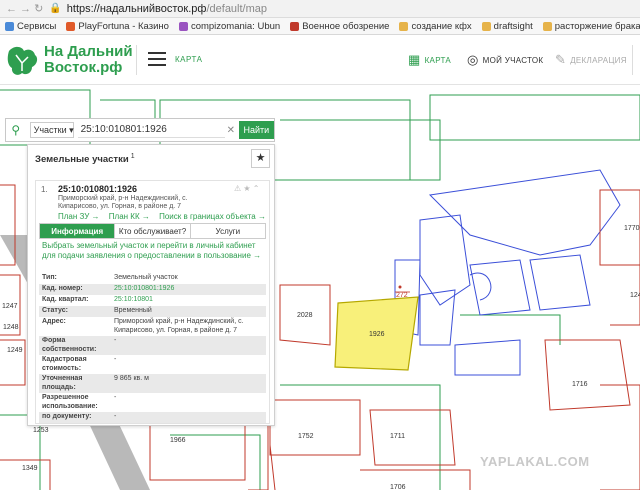 The image size is (640, 490). I want to click on pencil-icon: ✎, so click(561, 59).